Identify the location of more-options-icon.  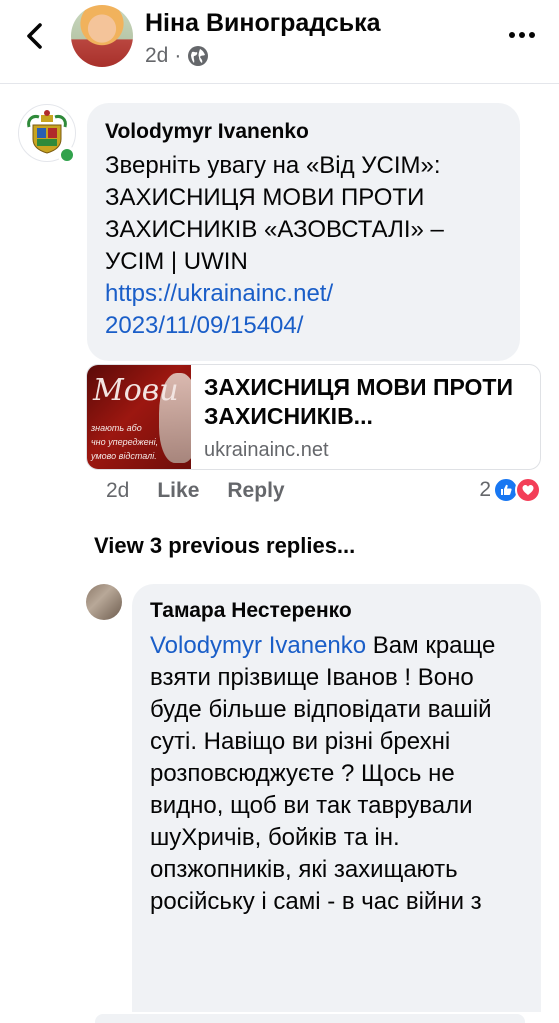
(522, 35).